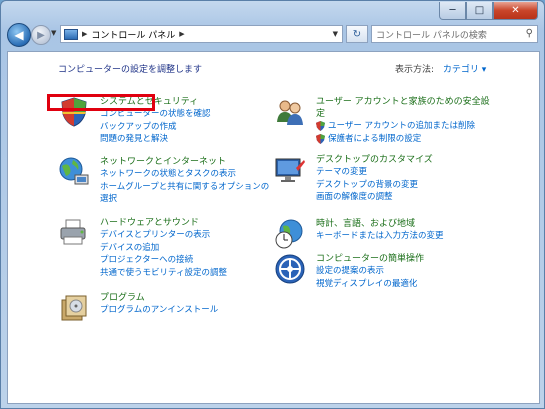 The image size is (545, 409). I want to click on search-input: コントロール パネルの検索 ⚲, so click(454, 34).